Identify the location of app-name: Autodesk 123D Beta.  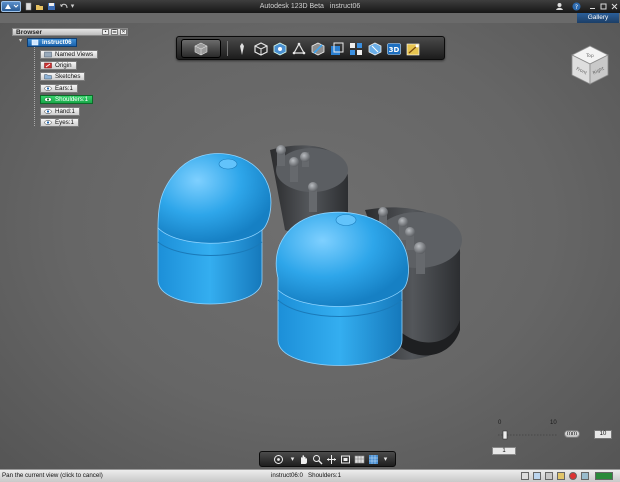
(291, 6).